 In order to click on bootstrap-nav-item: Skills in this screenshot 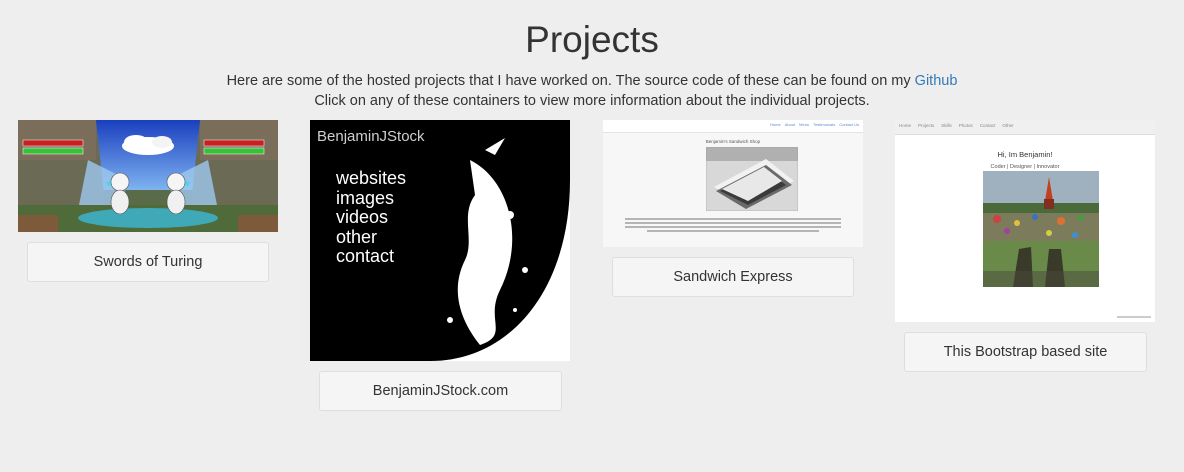, I will do `click(946, 125)`.